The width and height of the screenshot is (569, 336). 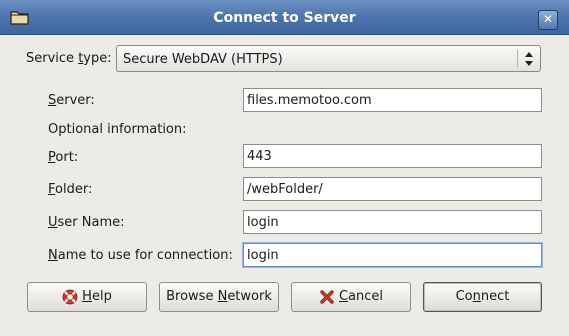 I want to click on folder-label: Folder:, so click(x=70, y=189).